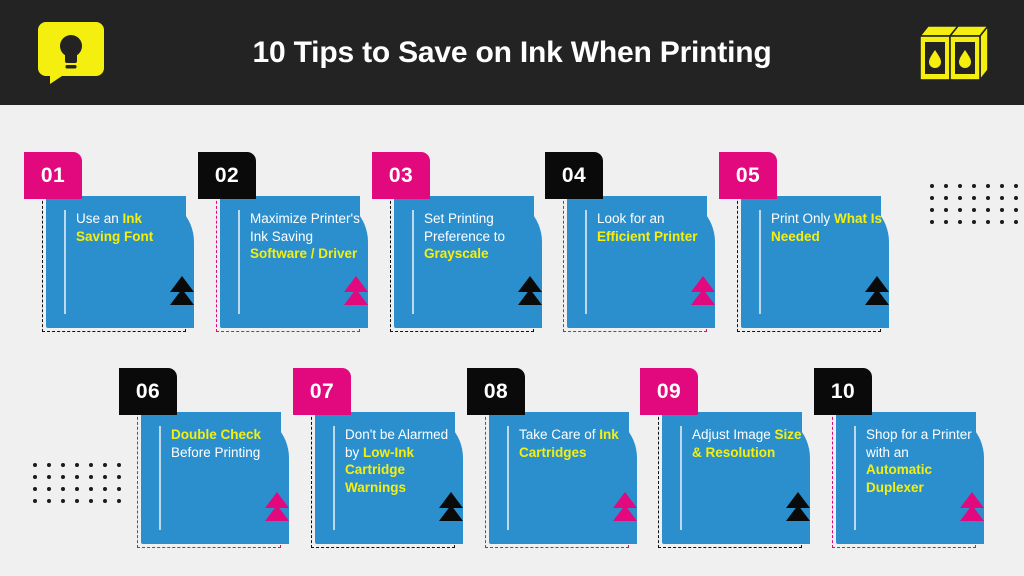 This screenshot has width=1024, height=576. I want to click on card-text-highlight: Grayscale, so click(456, 253).